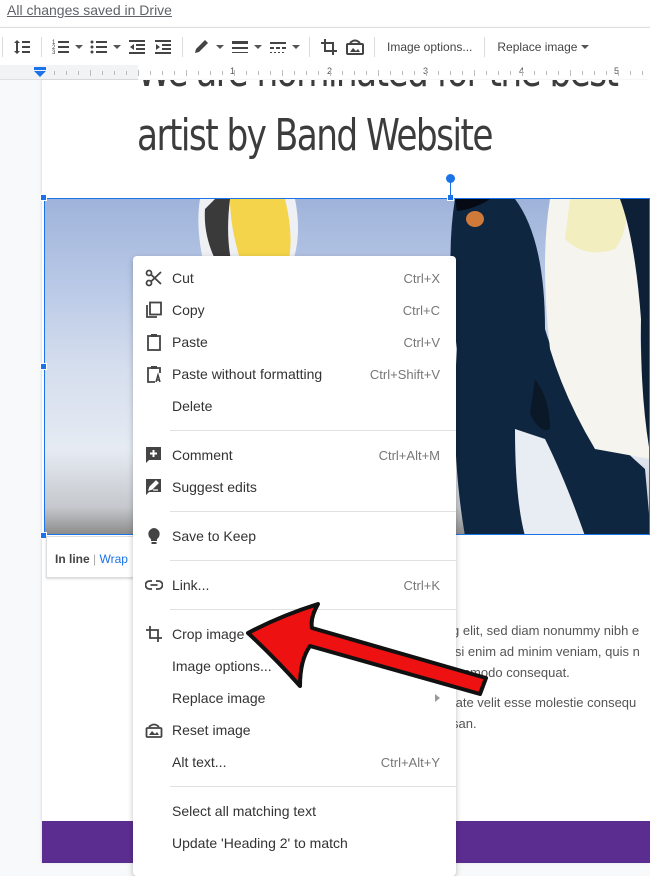 The image size is (650, 876). I want to click on numbered-list-button: 123, so click(67, 47).